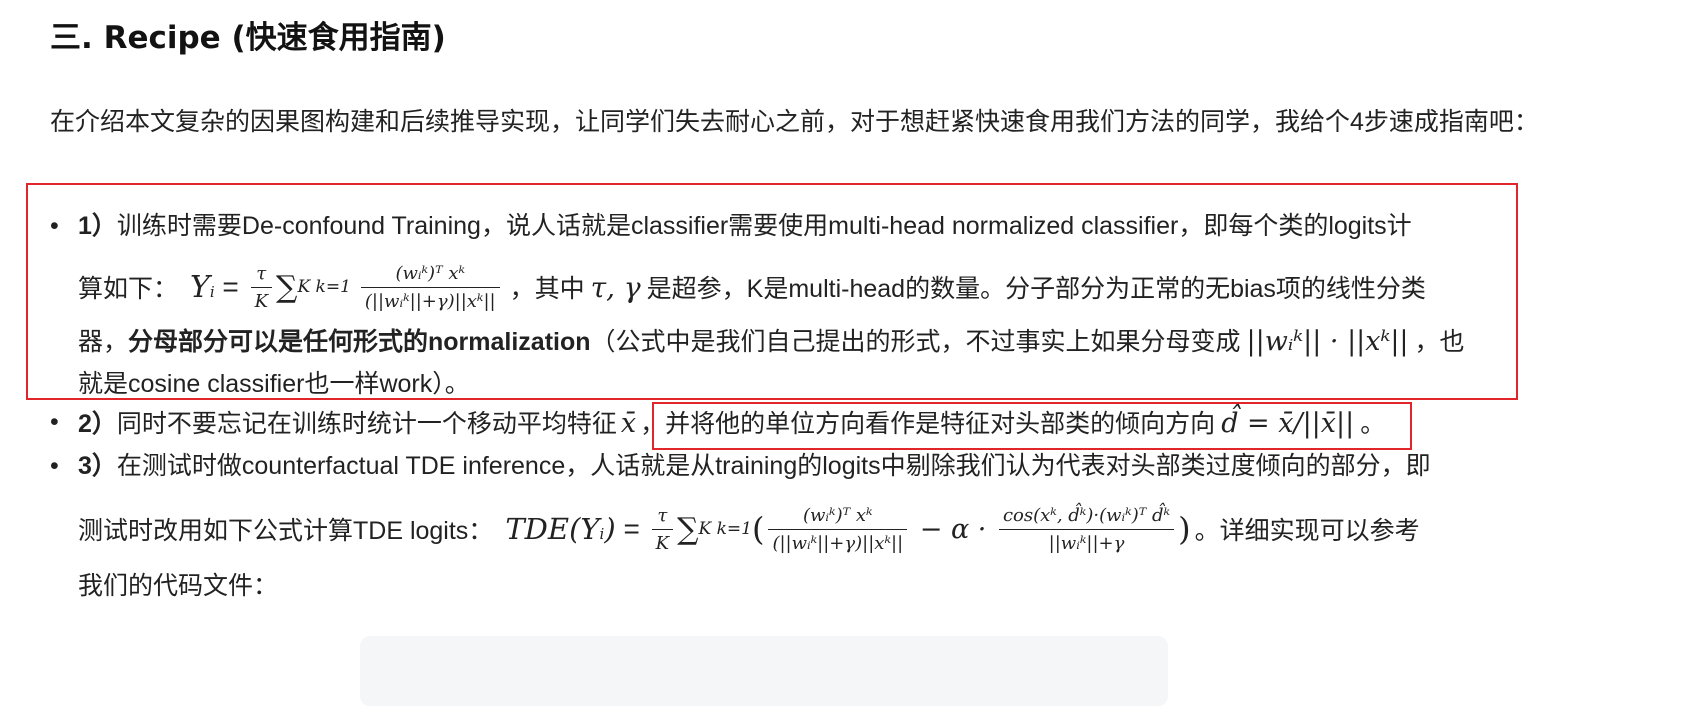 This screenshot has width=1697, height=706. I want to click on step-text: 同时不要忘记在训练时统计一个移动平均特征, so click(366, 424).